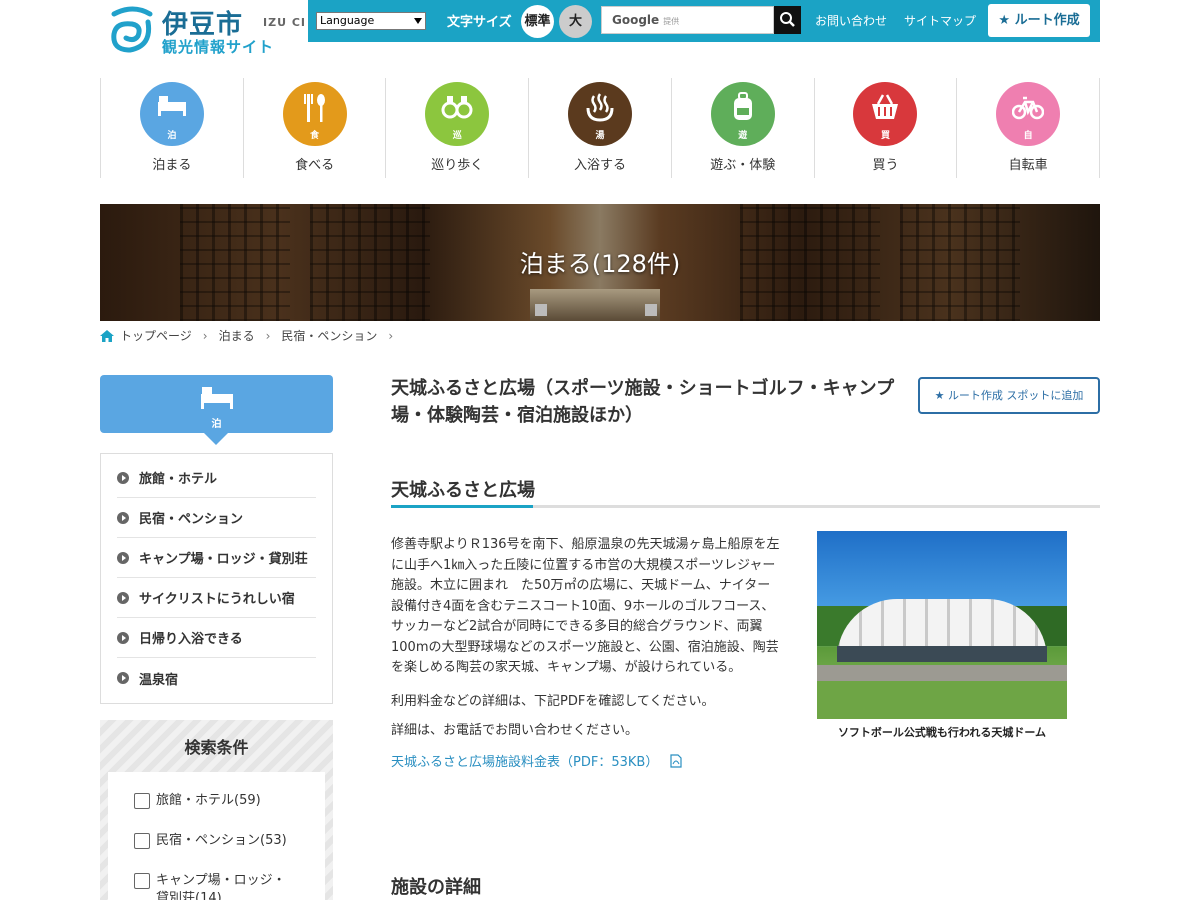  I want to click on category-play-label: 遊ぶ・体験, so click(743, 165).